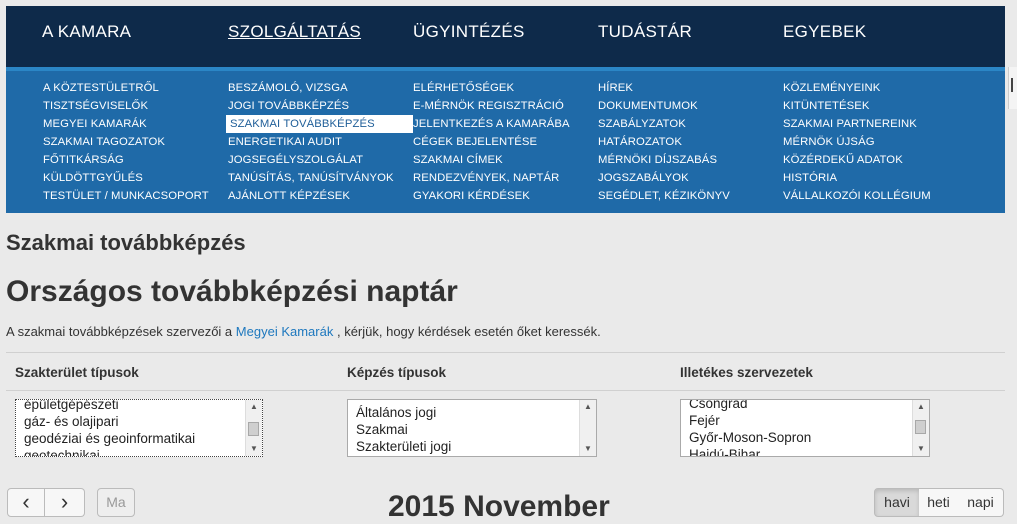  What do you see at coordinates (746, 372) in the screenshot?
I see `filter-label-szervezetek: Illetékes szervezetek` at bounding box center [746, 372].